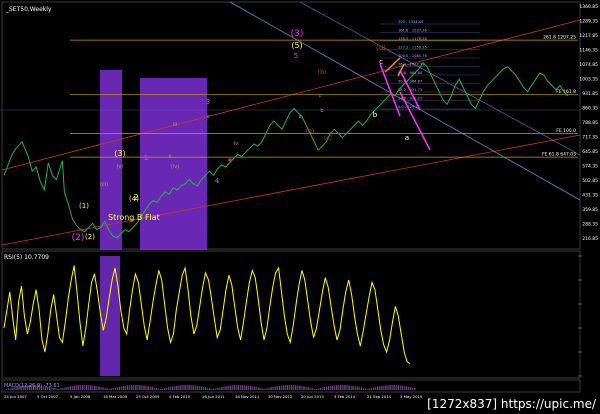  What do you see at coordinates (213, 396) in the screenshot?
I see `x-tick-label: 16 Jun 2011` at bounding box center [213, 396].